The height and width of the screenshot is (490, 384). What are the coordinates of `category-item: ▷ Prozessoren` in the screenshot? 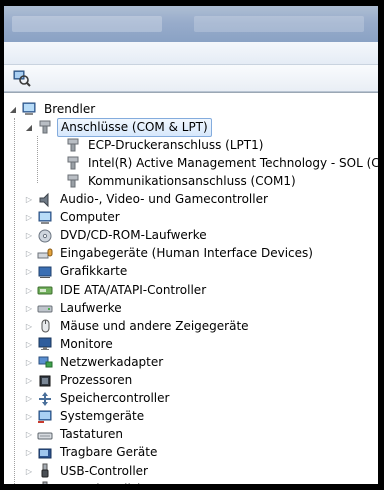 It's located at (79, 381).